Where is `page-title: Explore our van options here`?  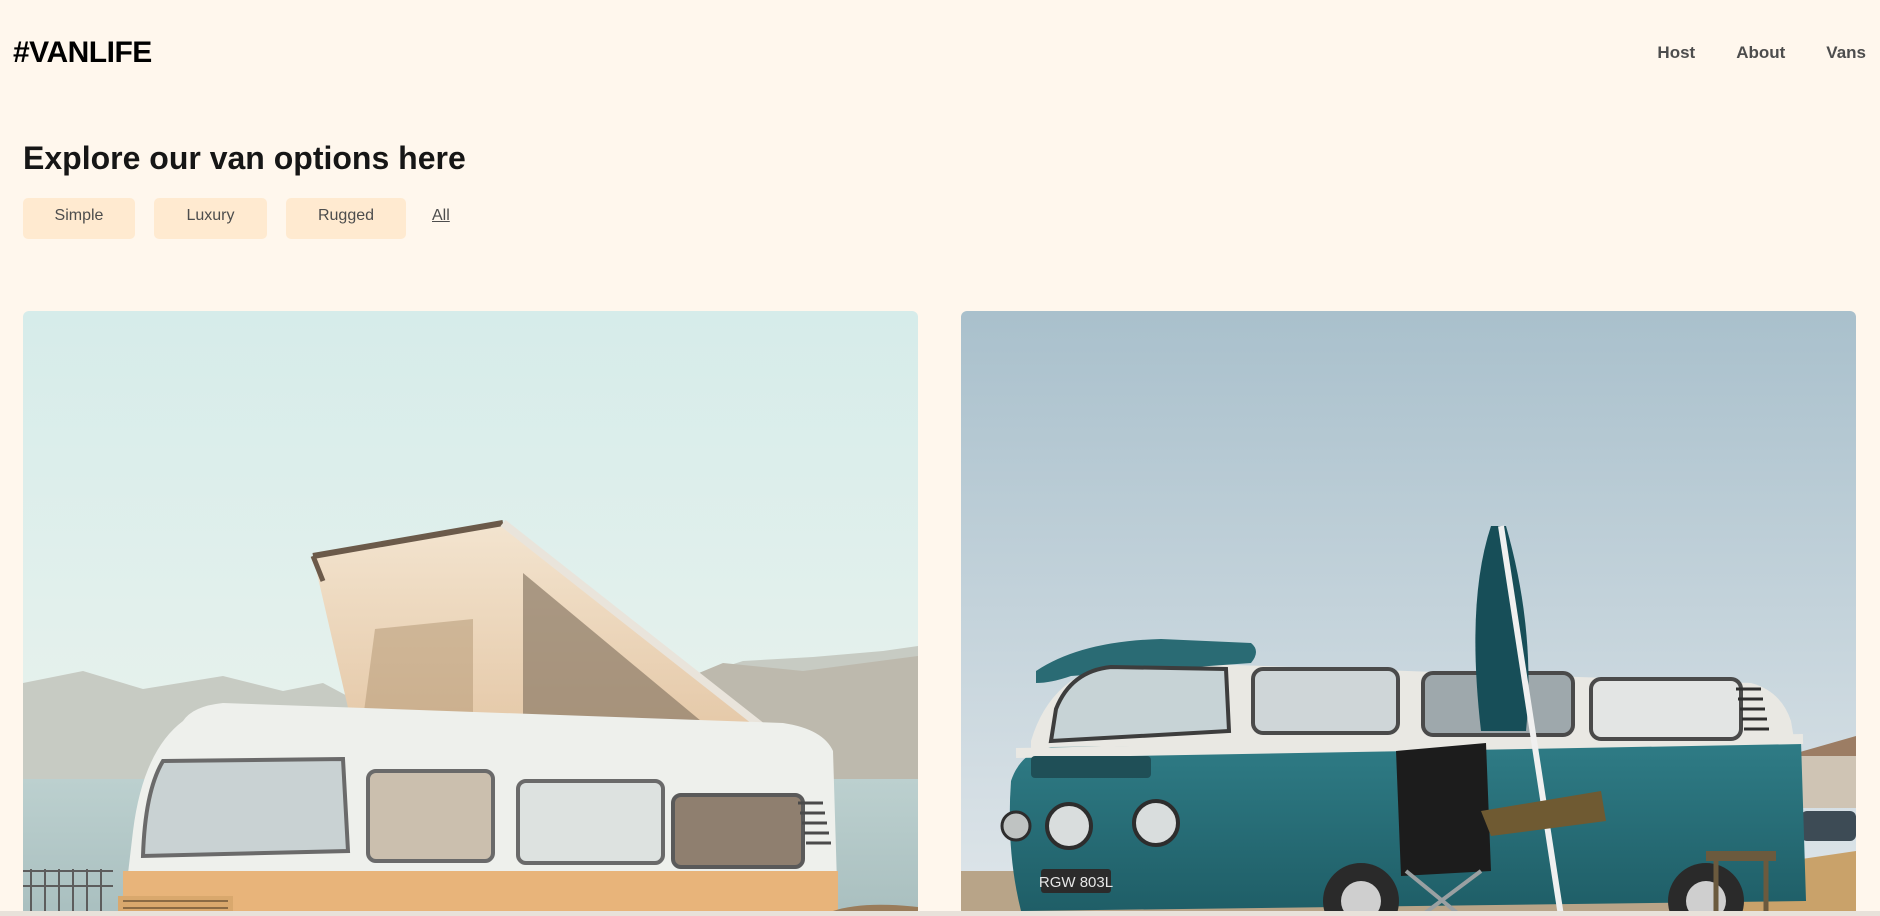
page-title: Explore our van options here is located at coordinates (244, 158).